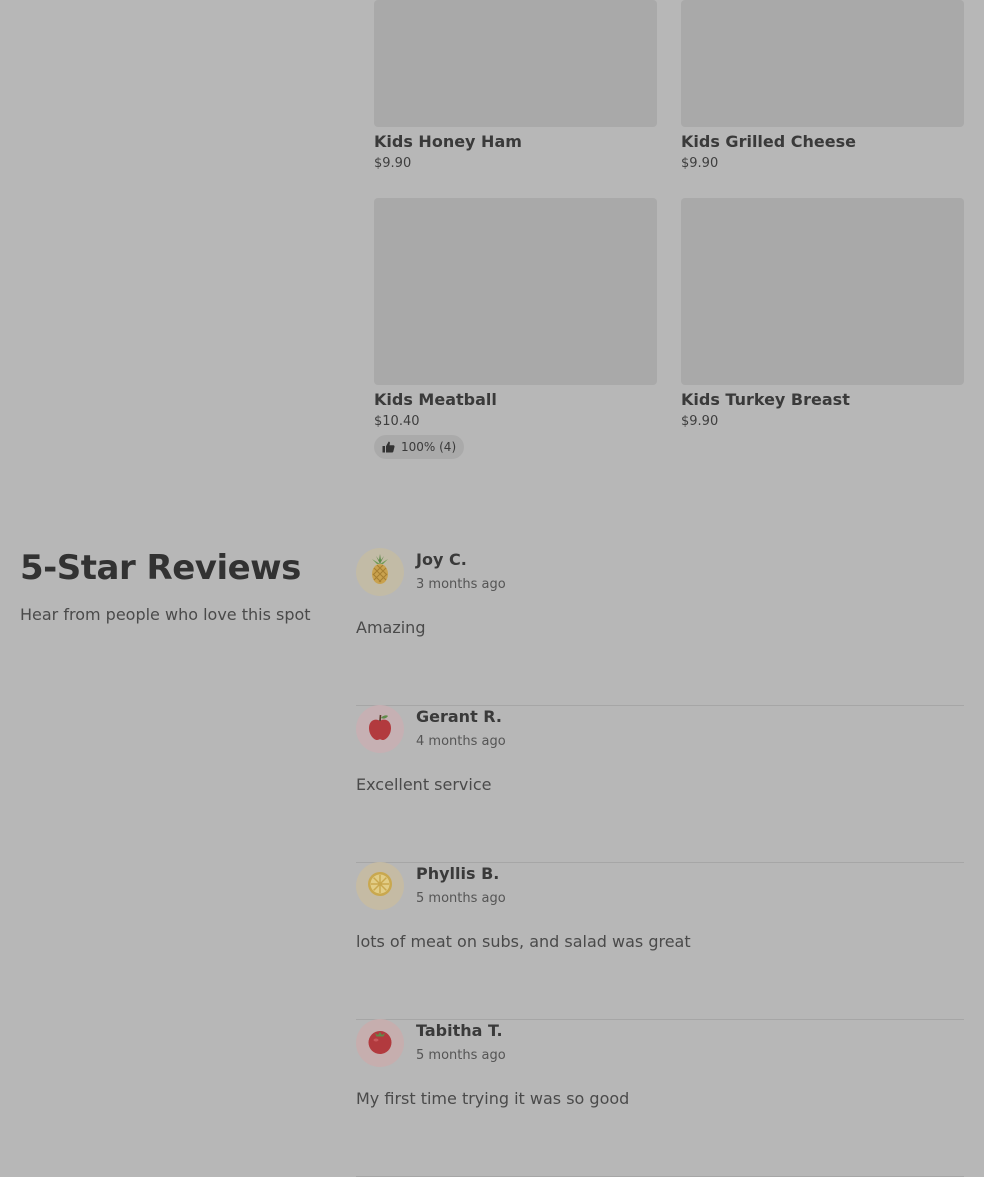 The height and width of the screenshot is (1177, 984). I want to click on reviews-title: 5-Star Reviews, so click(160, 568).